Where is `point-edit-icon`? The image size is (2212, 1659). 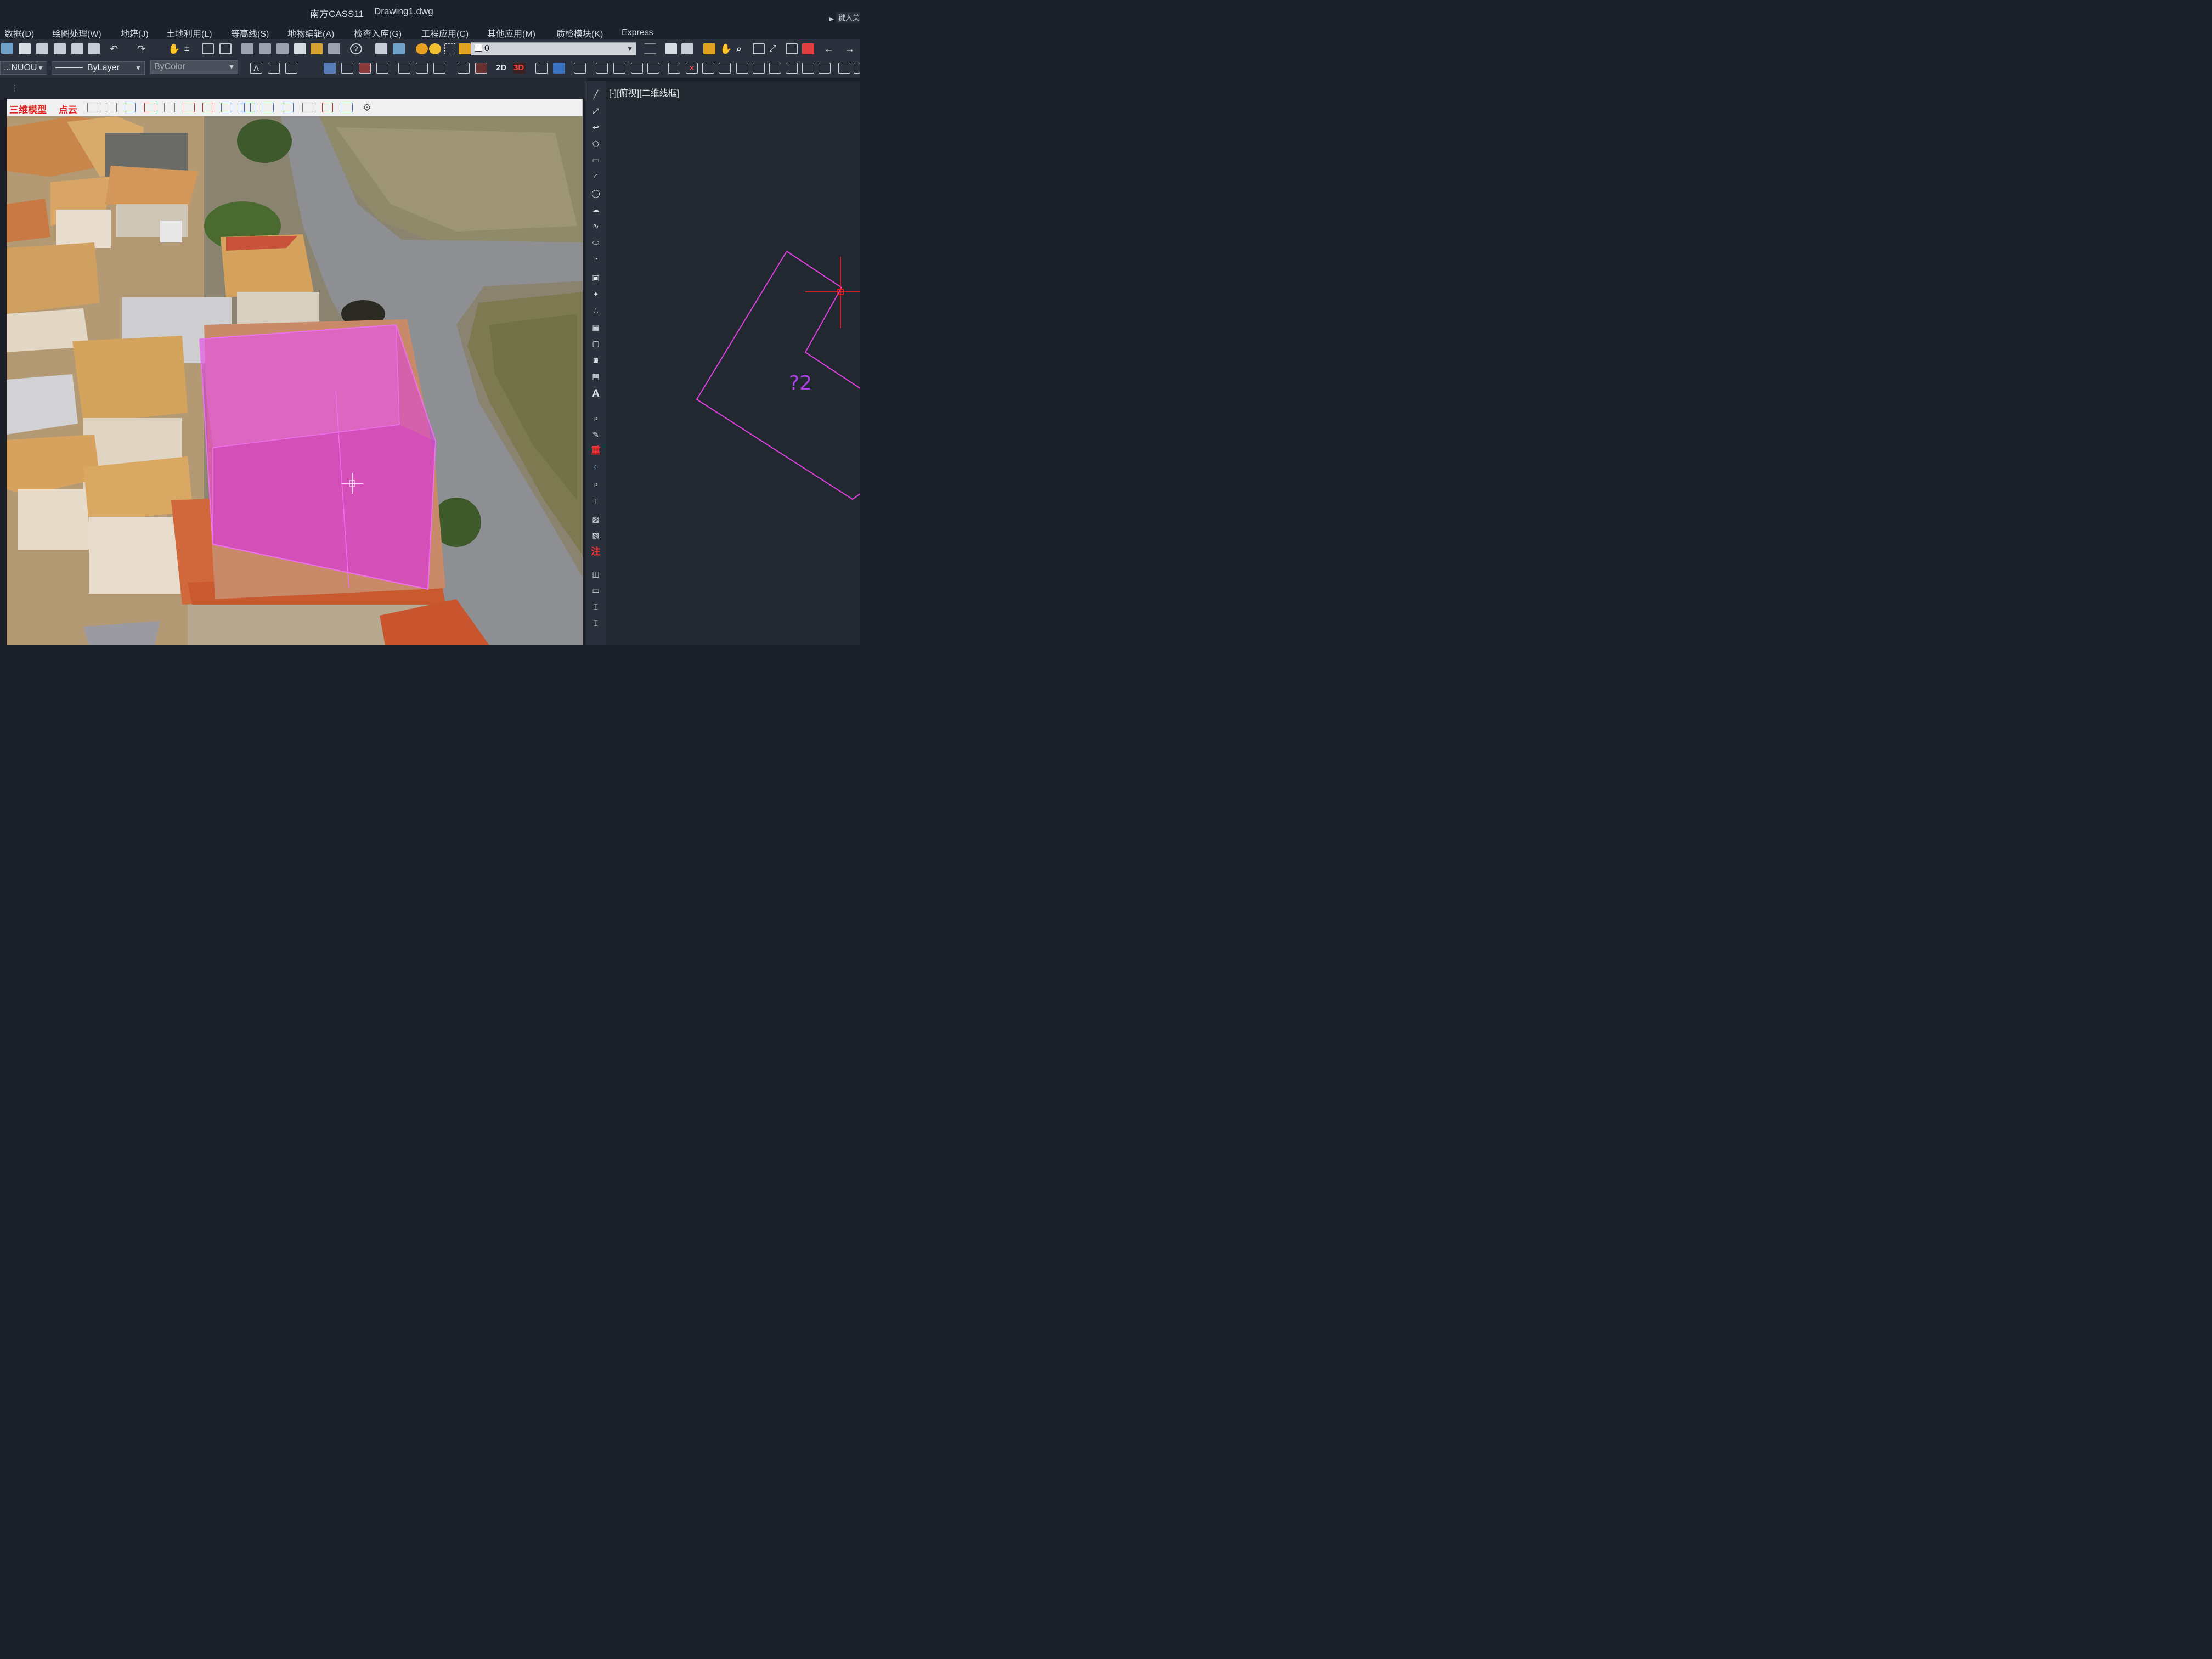
point-edit-icon is located at coordinates (674, 68).